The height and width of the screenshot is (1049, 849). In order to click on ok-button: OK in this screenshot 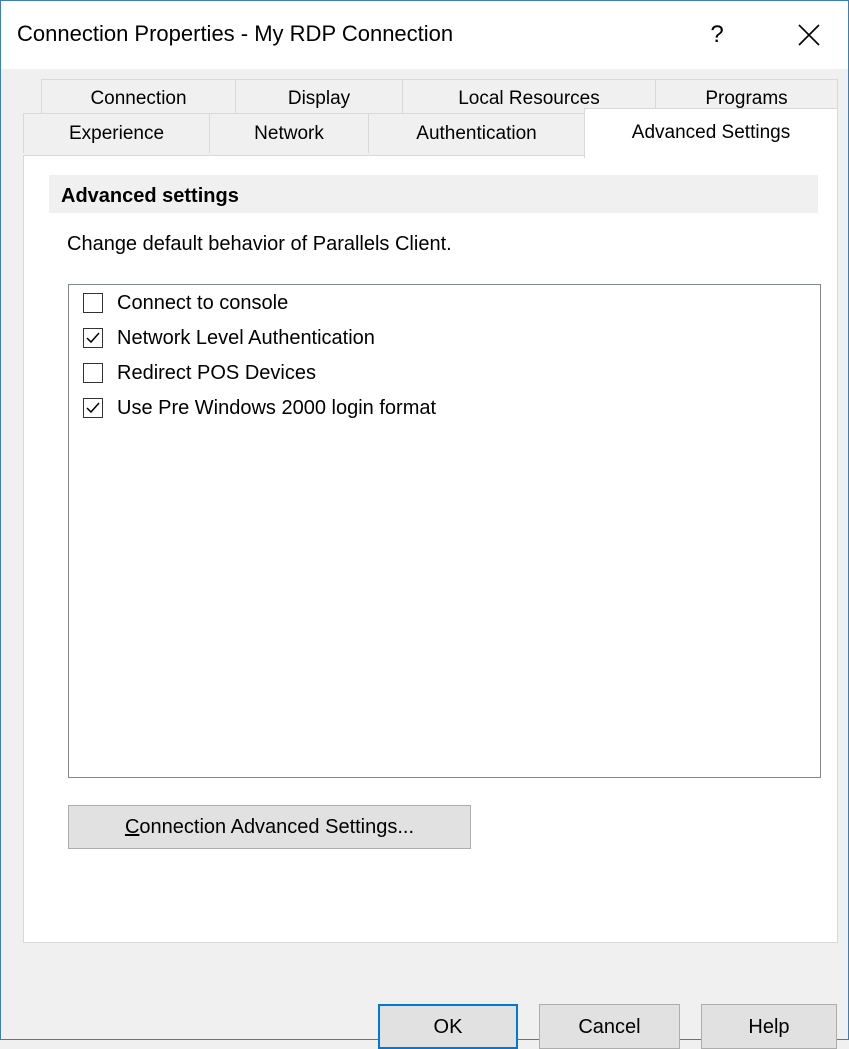, I will do `click(448, 1026)`.